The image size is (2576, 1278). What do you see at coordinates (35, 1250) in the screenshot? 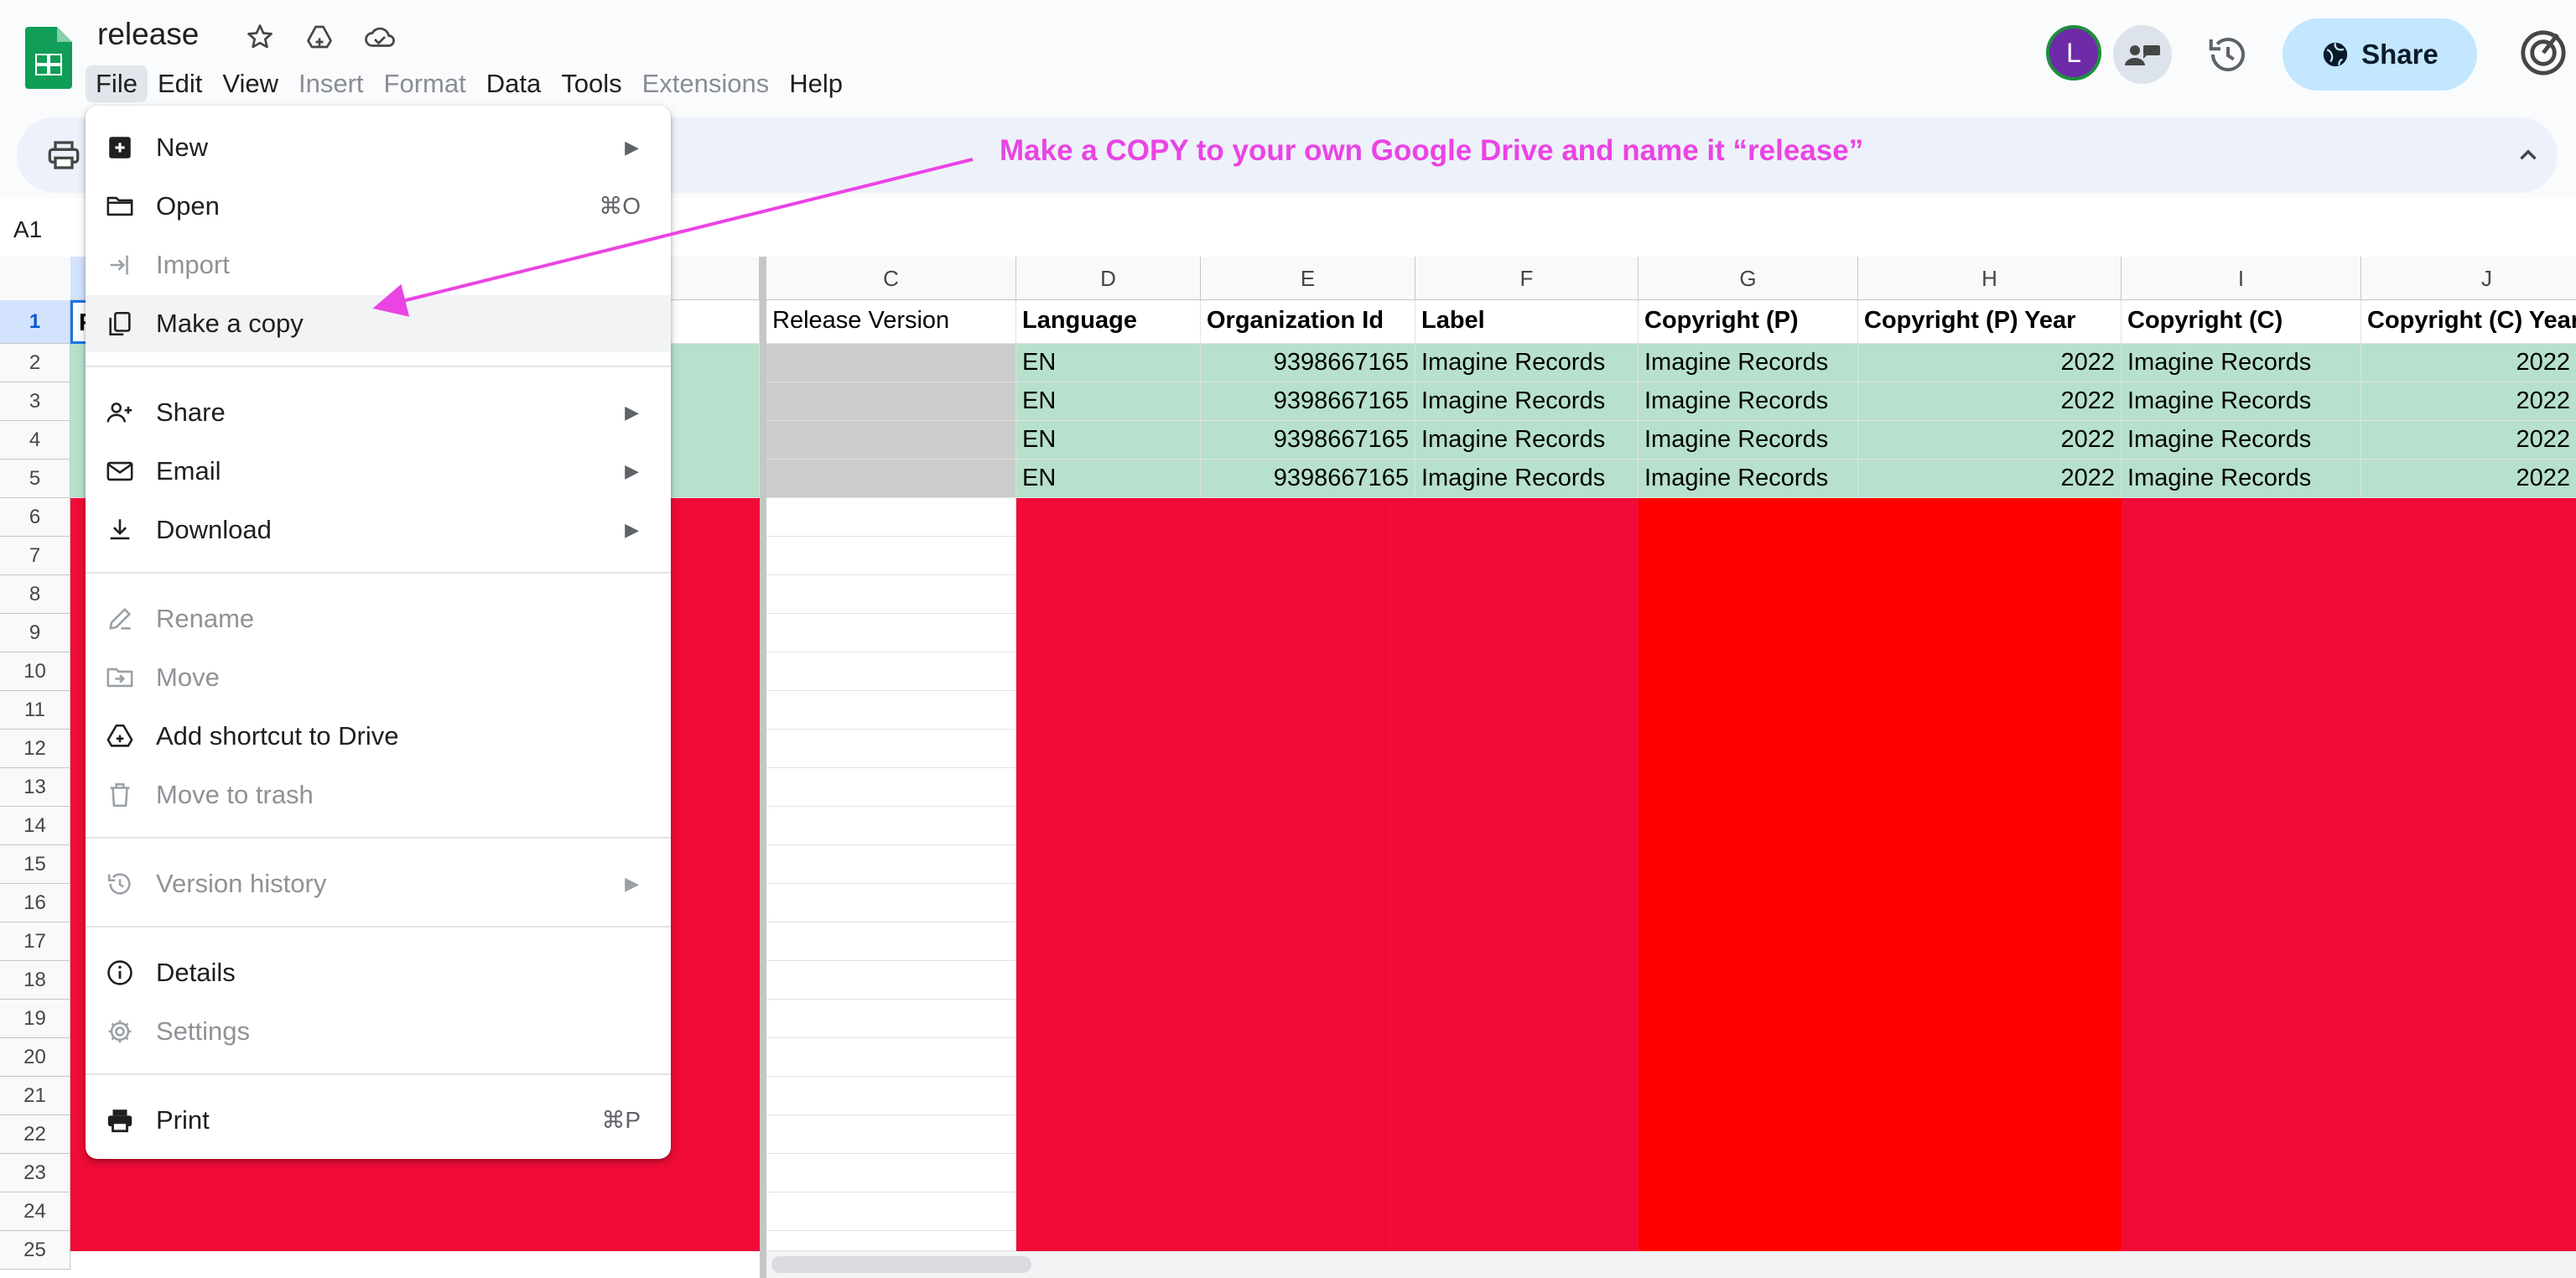
I see `row-header-25: 25` at bounding box center [35, 1250].